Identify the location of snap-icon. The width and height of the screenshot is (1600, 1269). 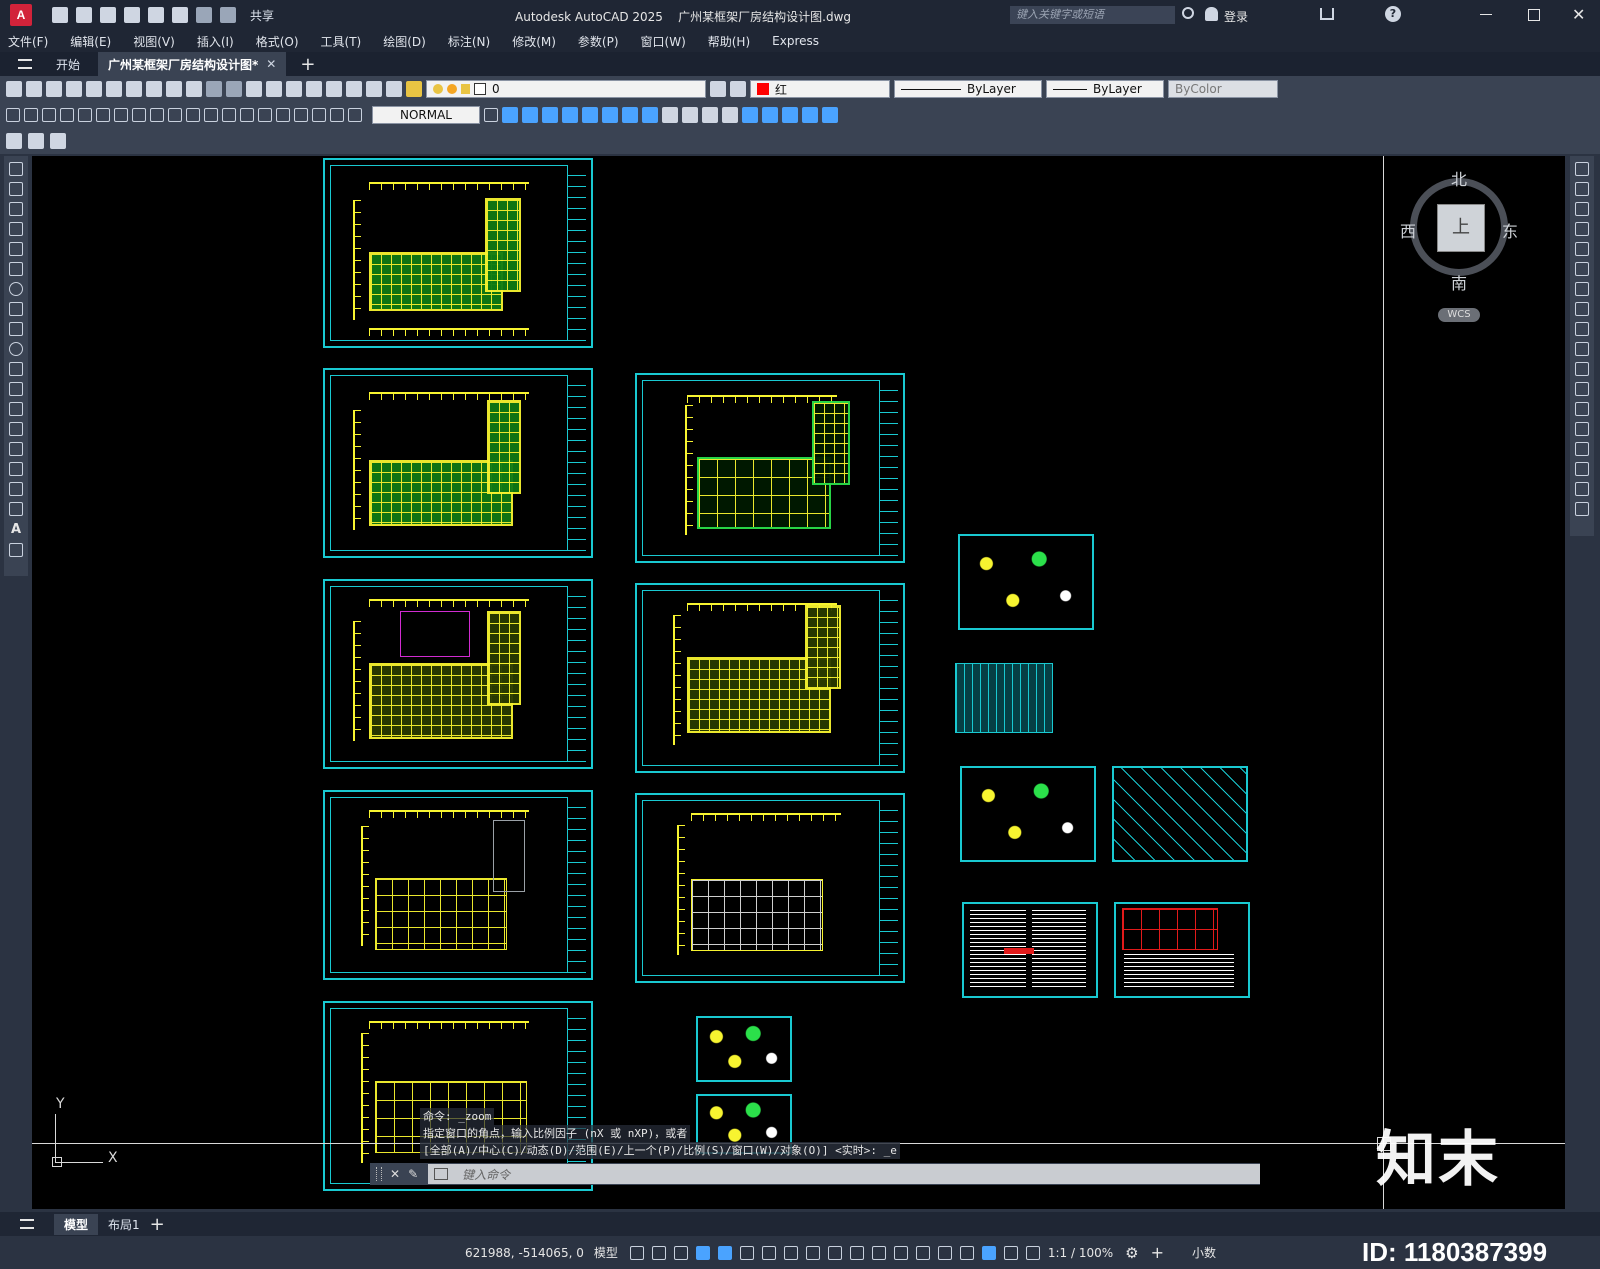
(658, 1252).